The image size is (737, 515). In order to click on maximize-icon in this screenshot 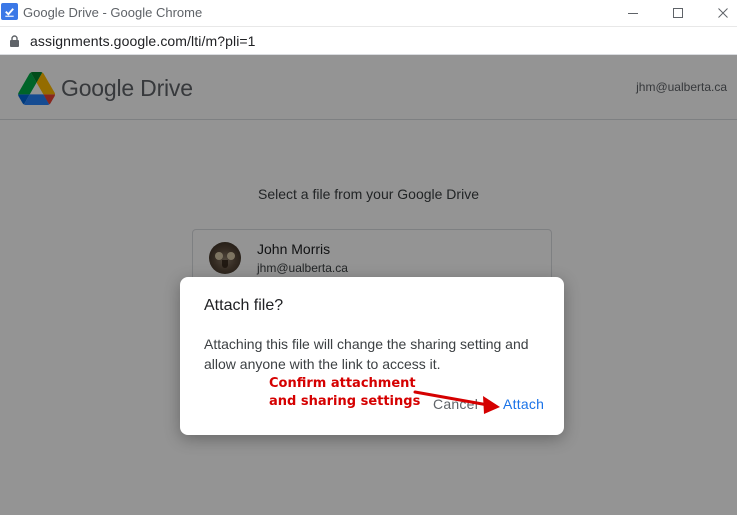, I will do `click(678, 13)`.